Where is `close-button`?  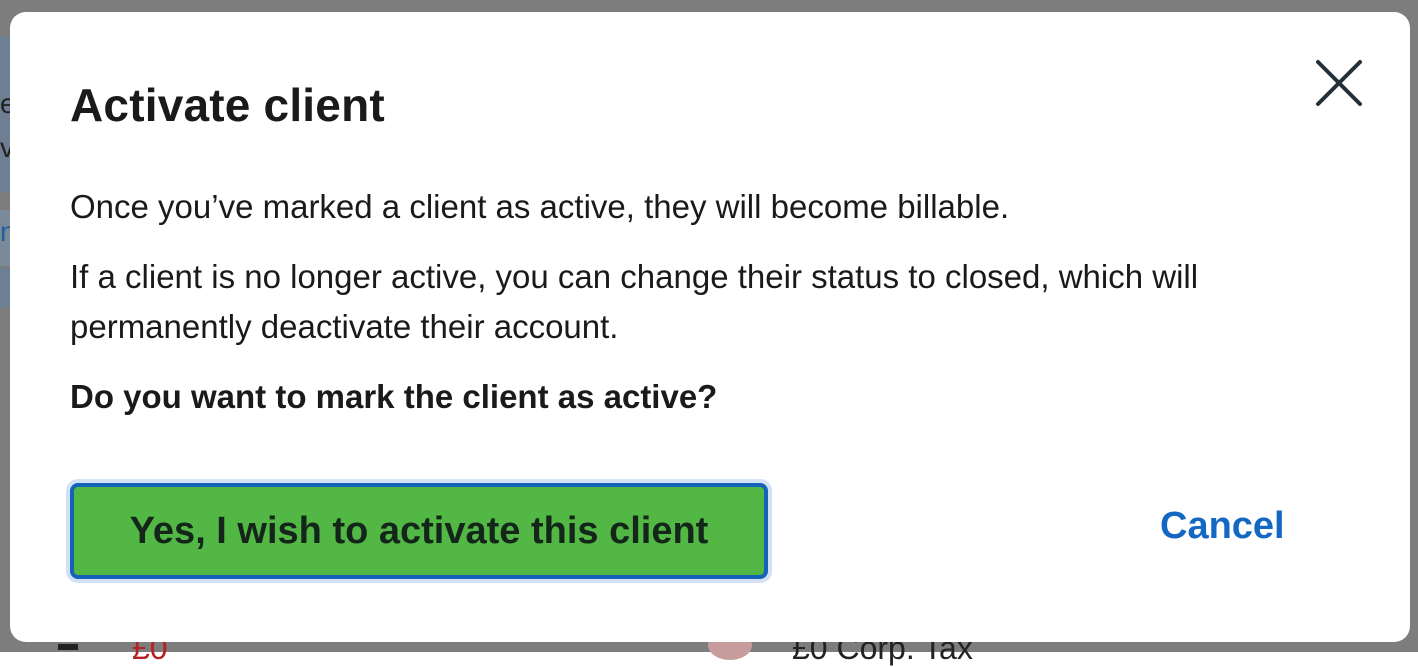
close-button is located at coordinates (1339, 83).